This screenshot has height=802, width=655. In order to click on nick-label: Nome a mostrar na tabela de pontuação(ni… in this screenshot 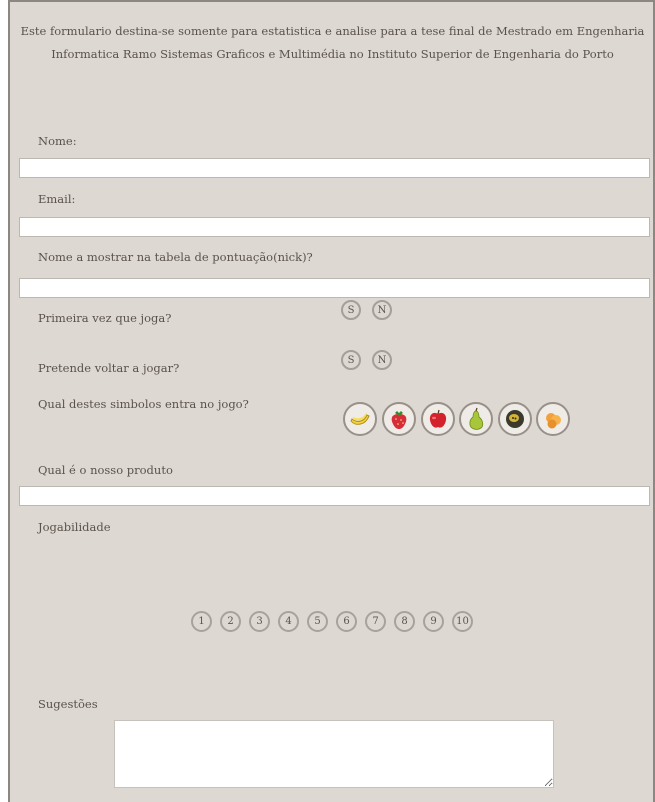, I will do `click(175, 257)`.